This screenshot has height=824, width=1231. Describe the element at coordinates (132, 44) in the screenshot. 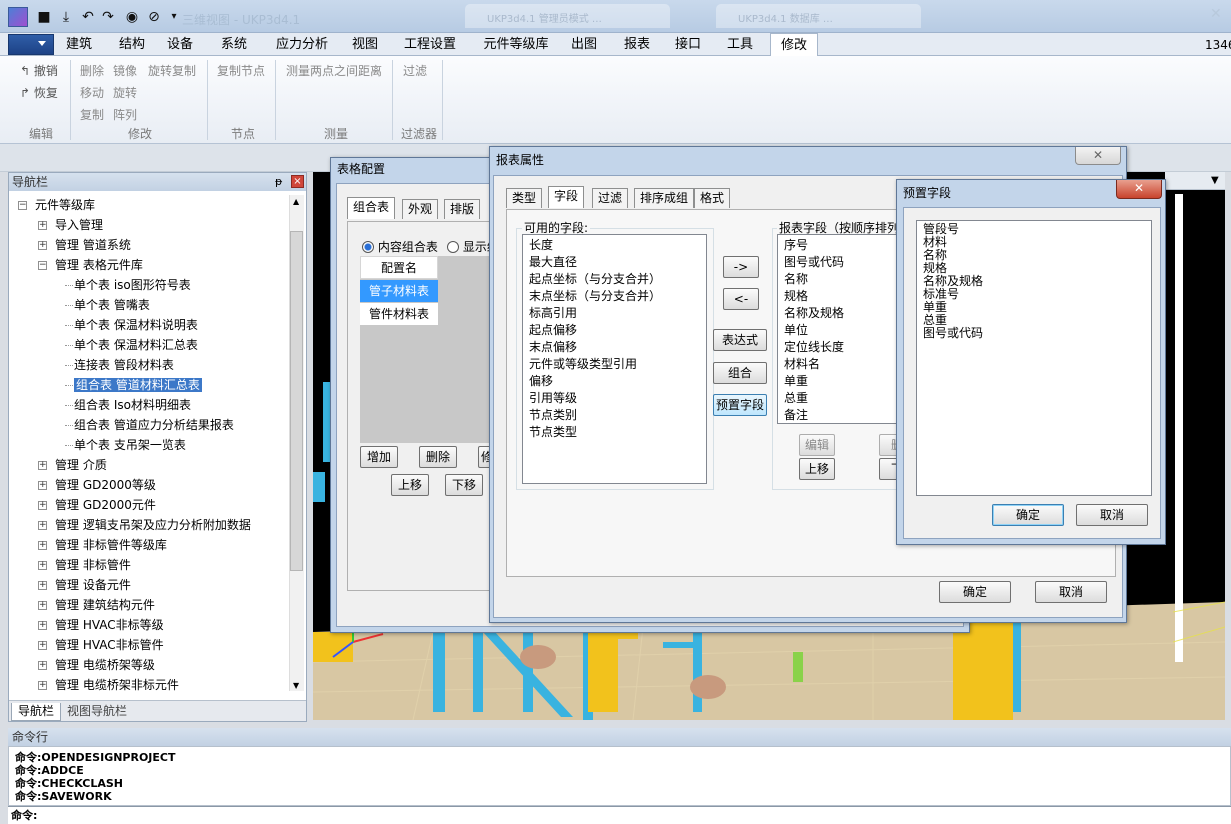

I see `ribbon-tab: 结构` at that location.